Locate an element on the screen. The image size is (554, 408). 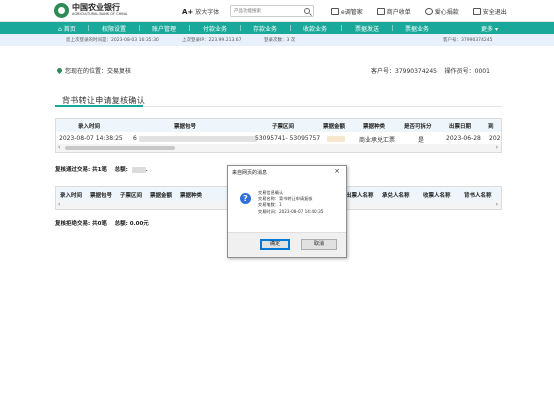
col-due-date: 到 is located at coordinates (491, 127).